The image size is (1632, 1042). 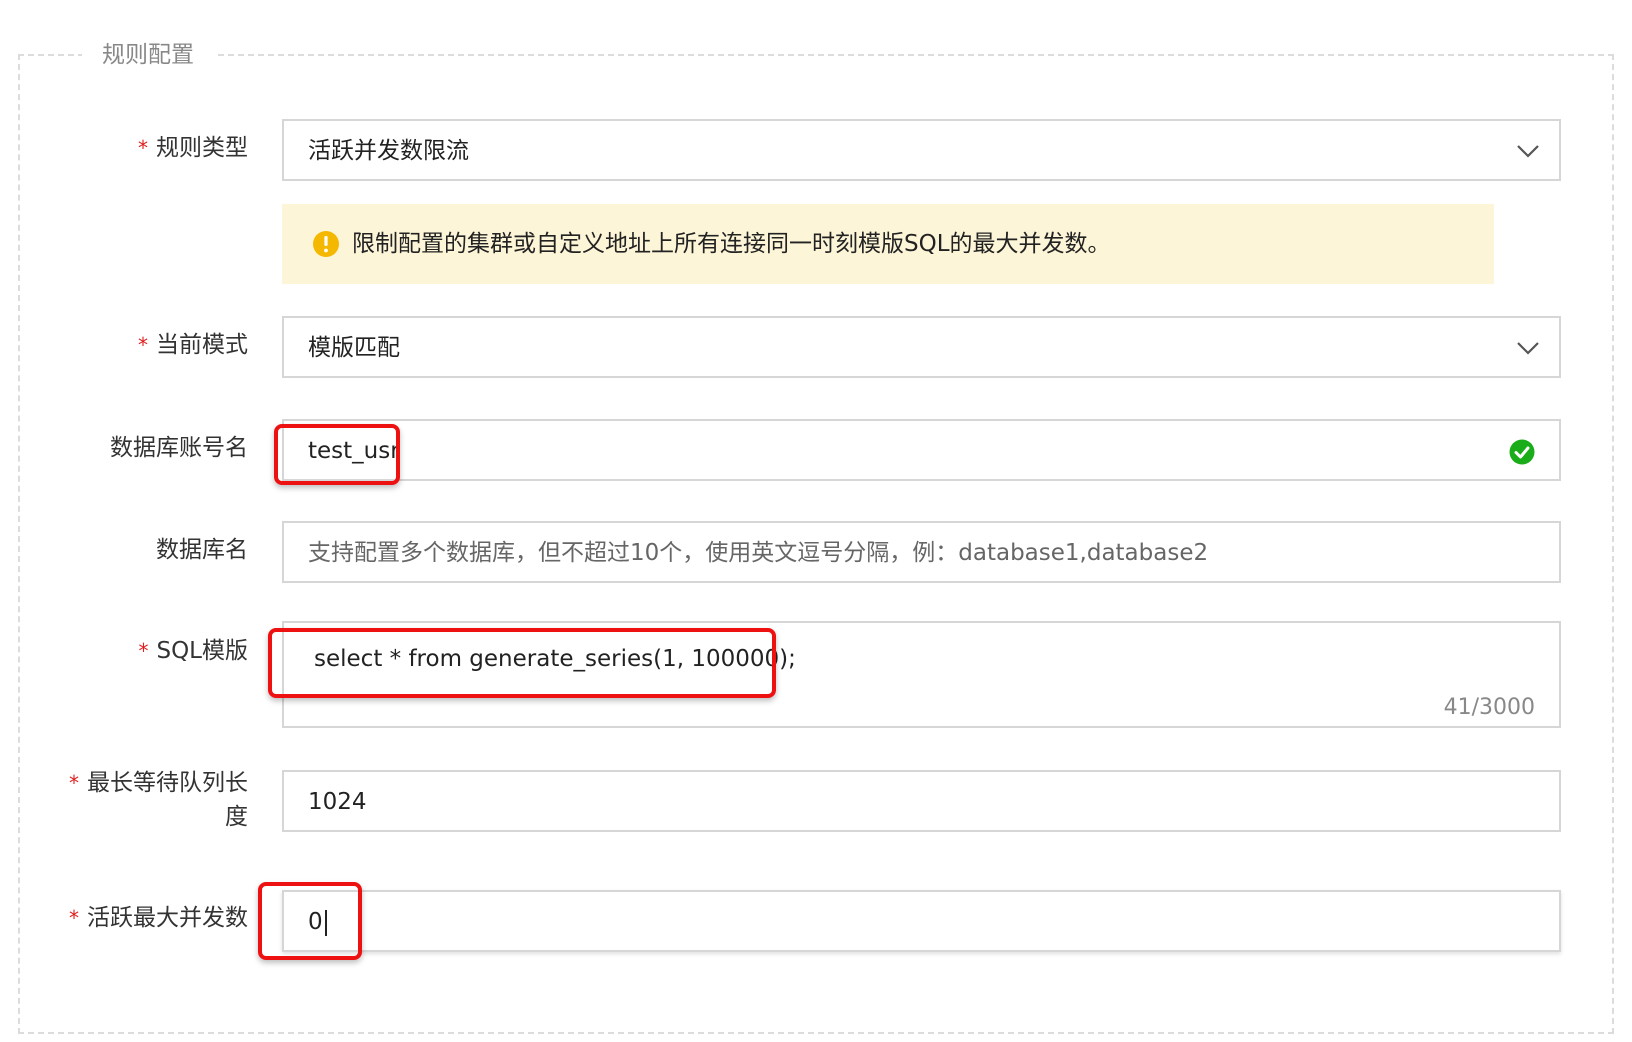 What do you see at coordinates (326, 244) in the screenshot?
I see `warning-icon` at bounding box center [326, 244].